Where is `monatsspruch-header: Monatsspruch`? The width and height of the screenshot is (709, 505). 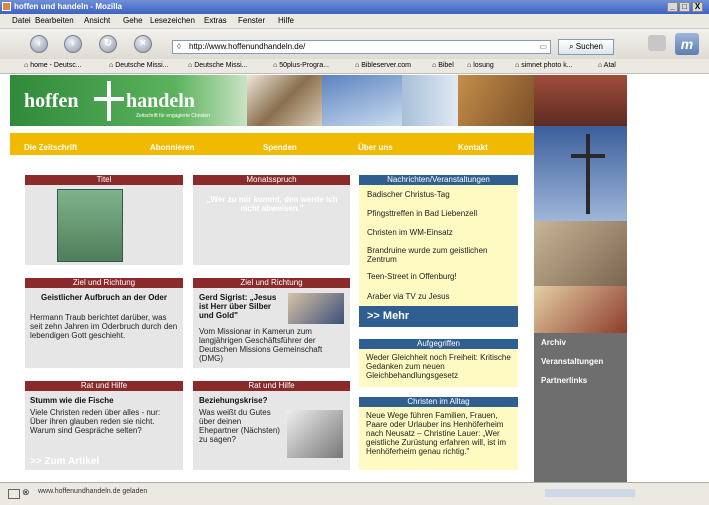 monatsspruch-header: Monatsspruch is located at coordinates (271, 180).